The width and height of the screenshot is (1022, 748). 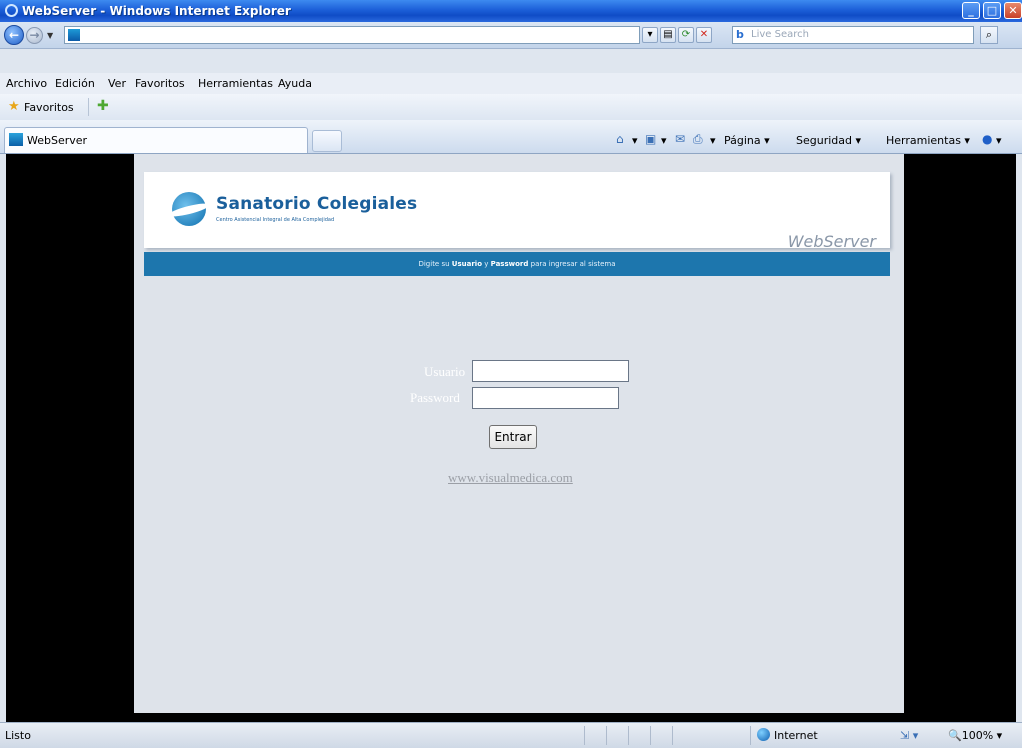 What do you see at coordinates (435, 397) in the screenshot?
I see `password-label: Password` at bounding box center [435, 397].